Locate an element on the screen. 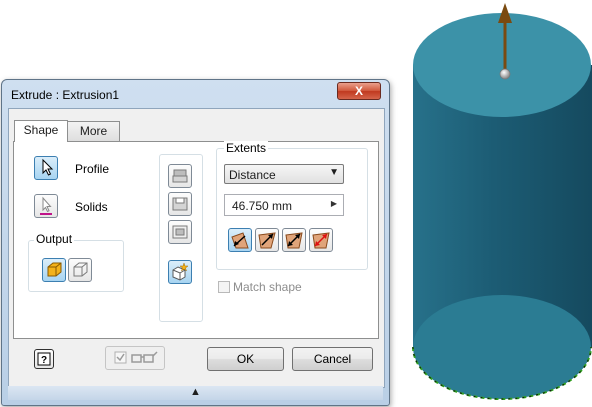 The height and width of the screenshot is (407, 592). dialog-title: Extrude : Extrusion1 is located at coordinates (65, 95).